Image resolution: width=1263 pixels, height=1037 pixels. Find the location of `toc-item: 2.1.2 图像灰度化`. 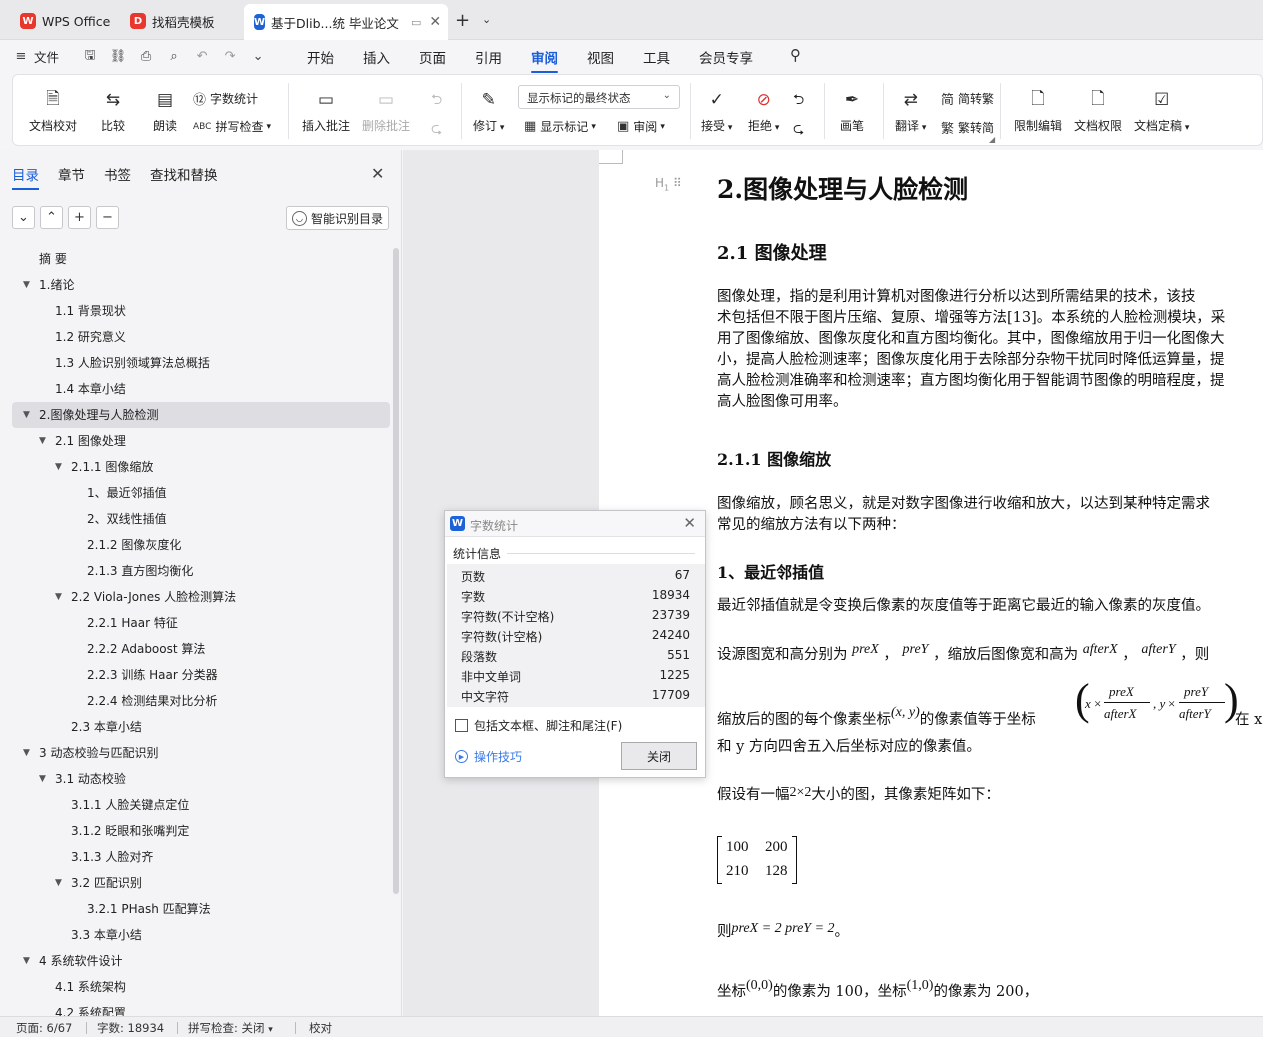

toc-item: 2.1.2 图像灰度化 is located at coordinates (201, 545).